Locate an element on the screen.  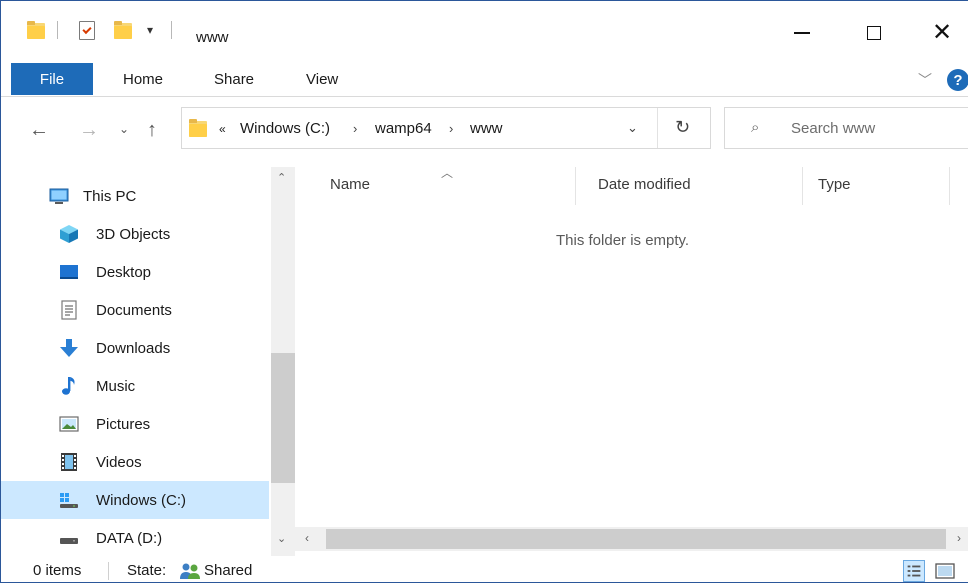
breadcrumb-windows-c: Windows (C:) is located at coordinates (285, 128).